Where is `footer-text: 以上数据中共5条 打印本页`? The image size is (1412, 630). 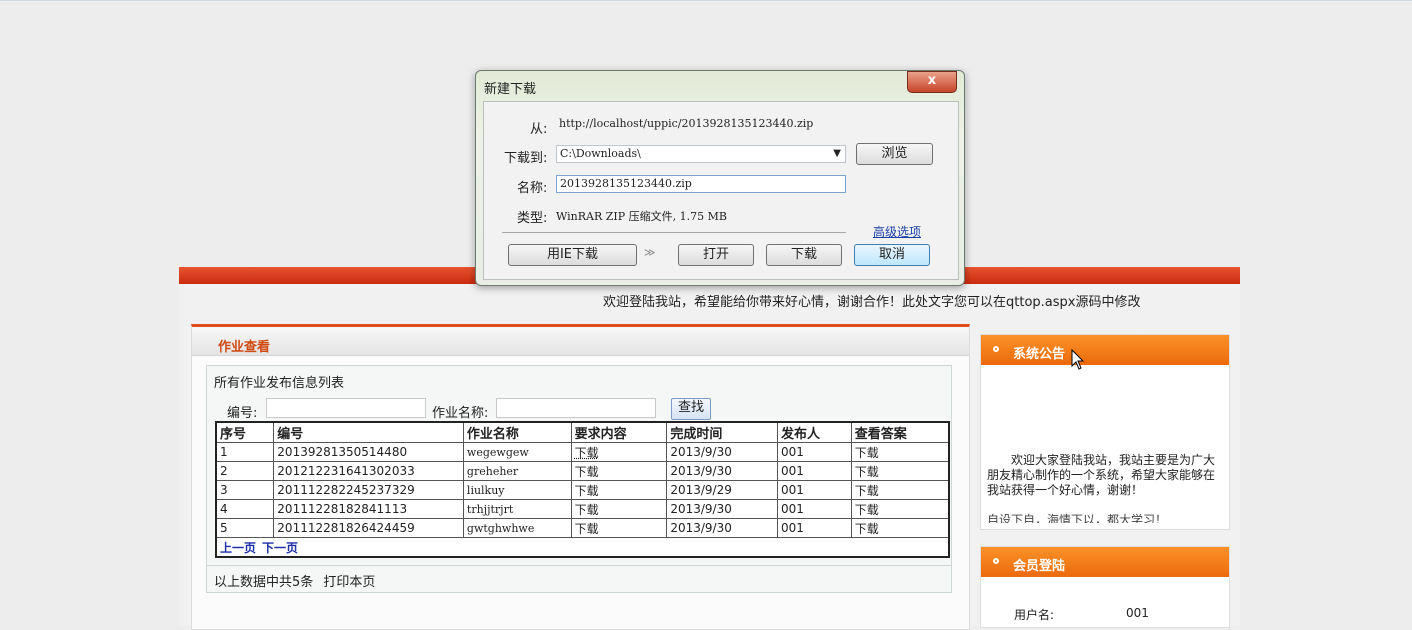
footer-text: 以上数据中共5条 打印本页 is located at coordinates (294, 580).